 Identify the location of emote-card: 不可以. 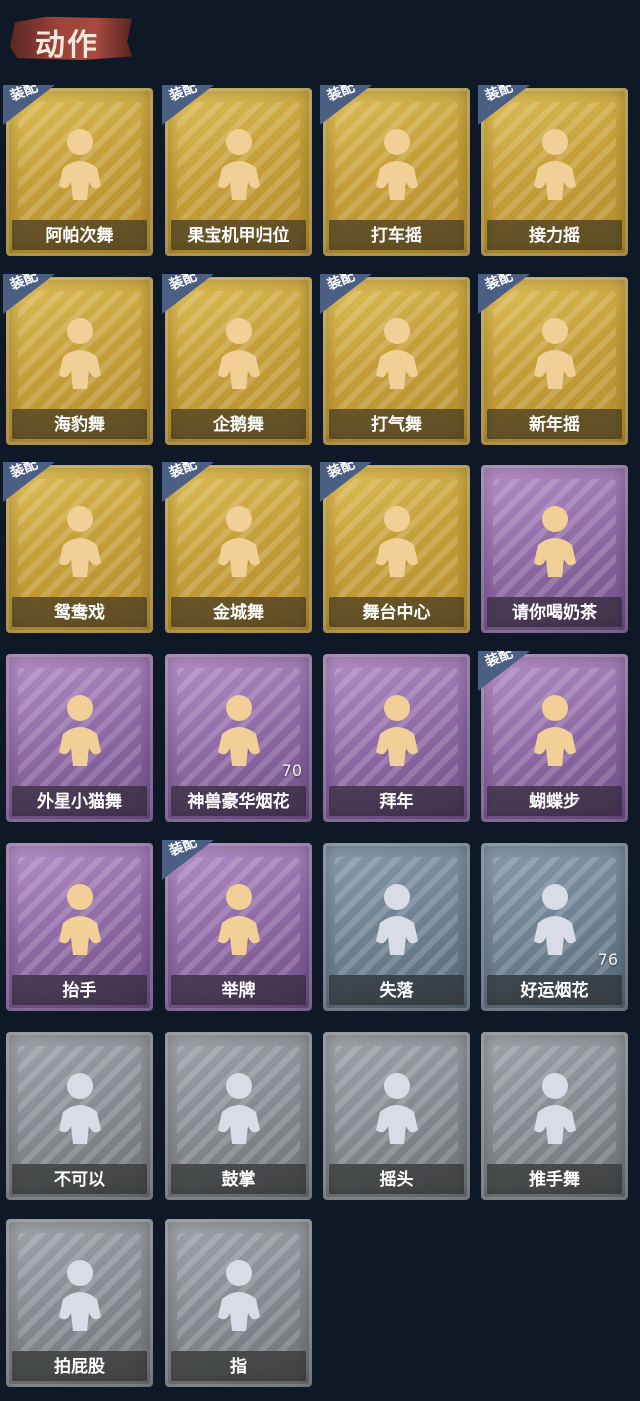
(79, 1116).